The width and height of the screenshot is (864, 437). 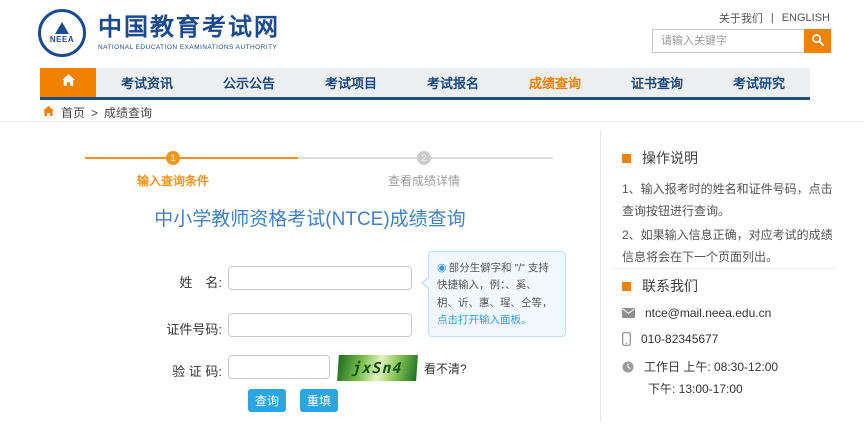 I want to click on contact-section-title: 联系我们, so click(x=660, y=286).